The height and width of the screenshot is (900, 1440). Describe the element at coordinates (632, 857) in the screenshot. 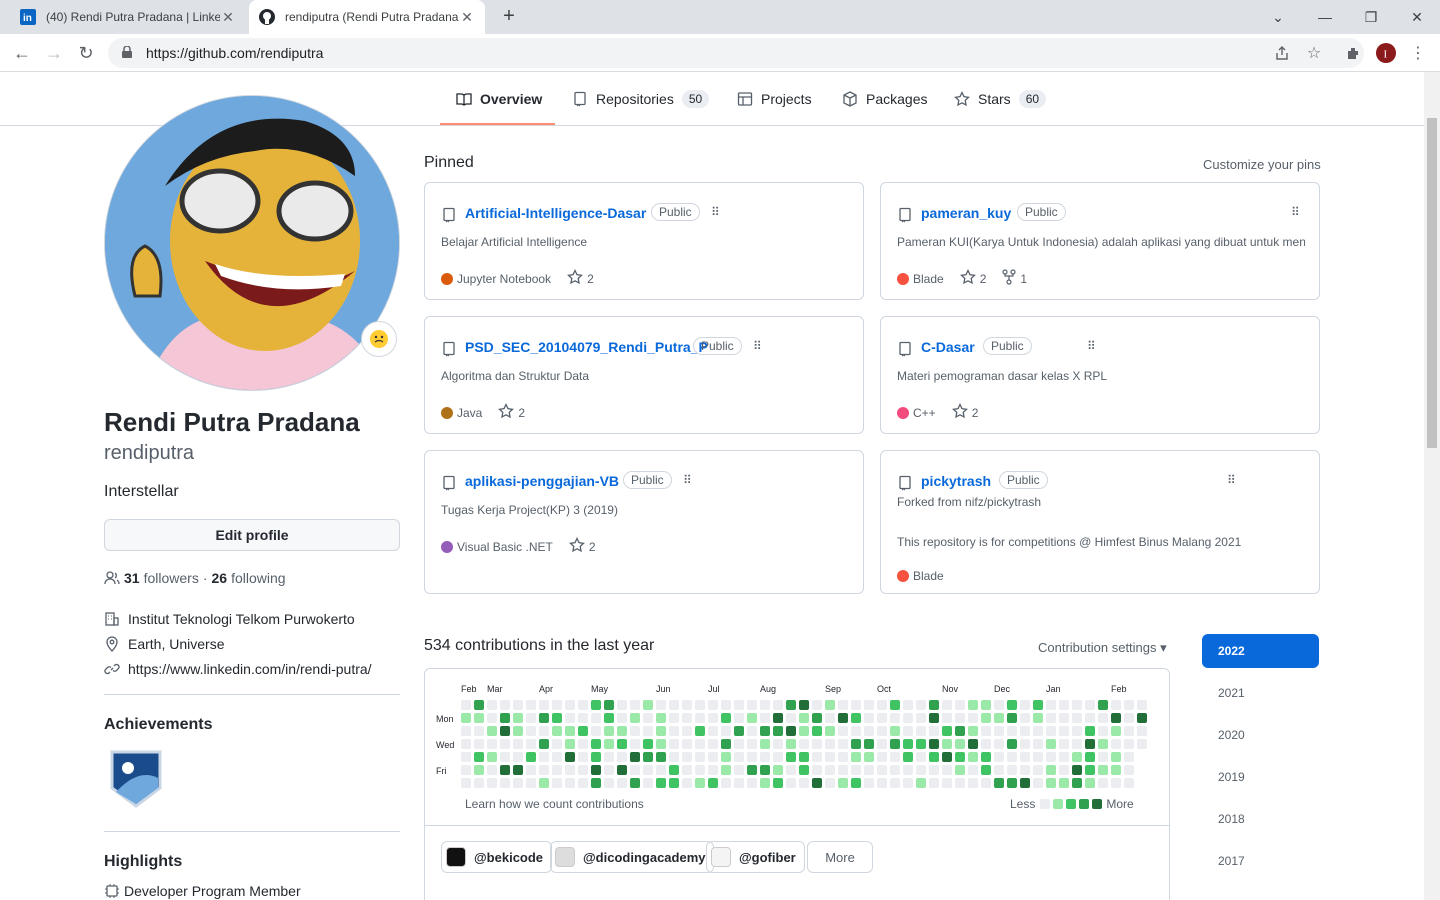

I see `org-filter-dicodingacademy: @dicodingacademy` at that location.